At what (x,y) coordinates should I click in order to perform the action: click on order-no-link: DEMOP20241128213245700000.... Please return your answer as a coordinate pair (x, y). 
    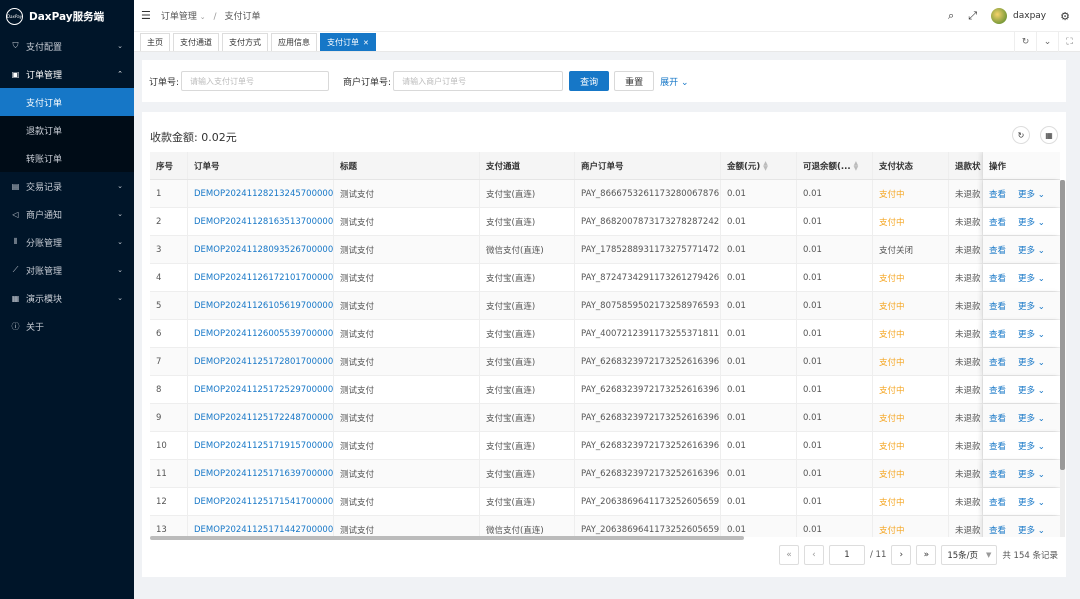
    Looking at the image, I should click on (261, 193).